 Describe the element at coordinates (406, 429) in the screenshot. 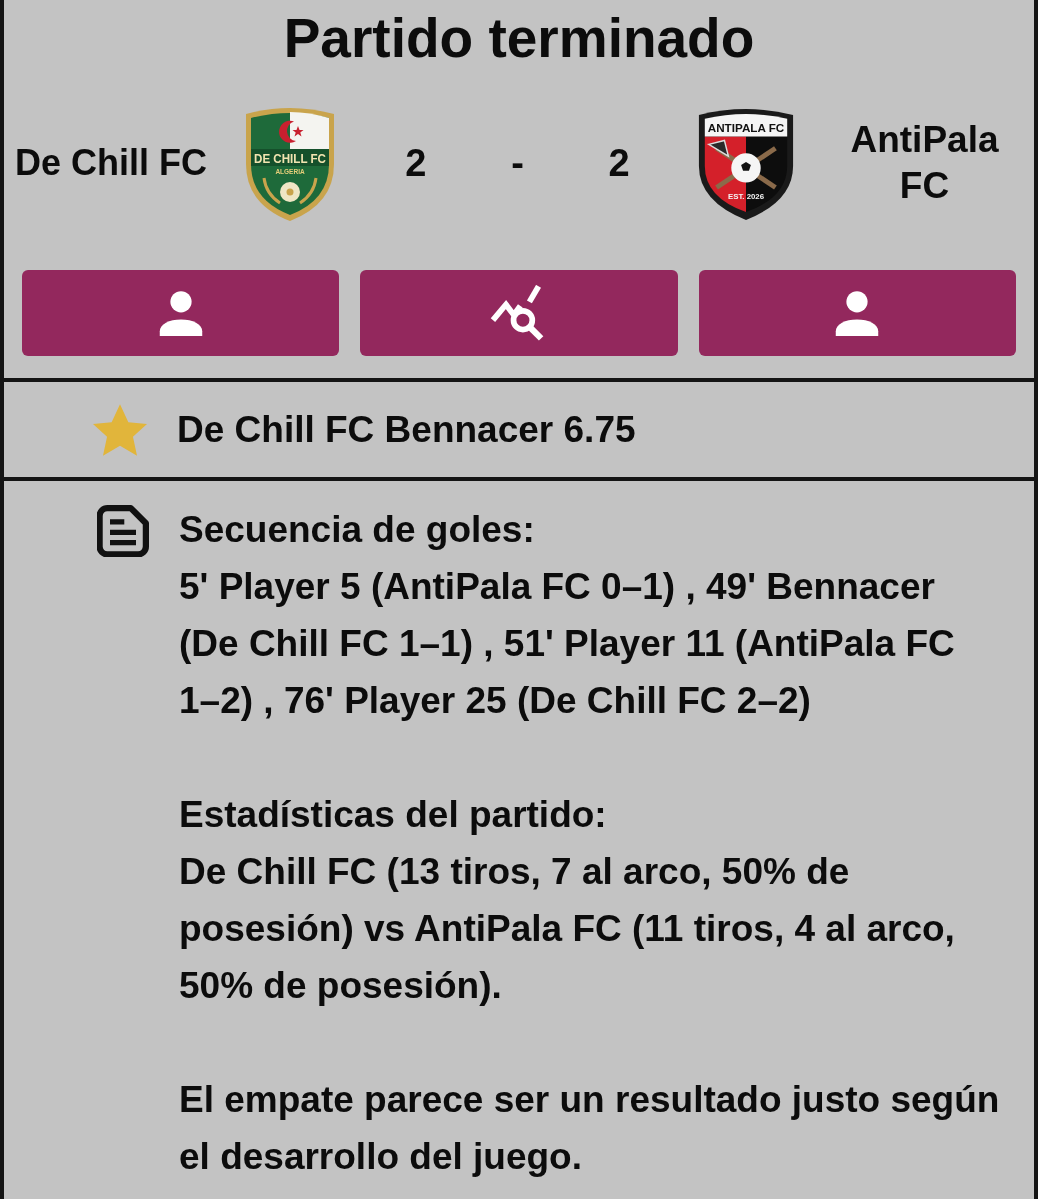

I see `player-of-match-text: De Chill FC Bennacer 6.75` at that location.